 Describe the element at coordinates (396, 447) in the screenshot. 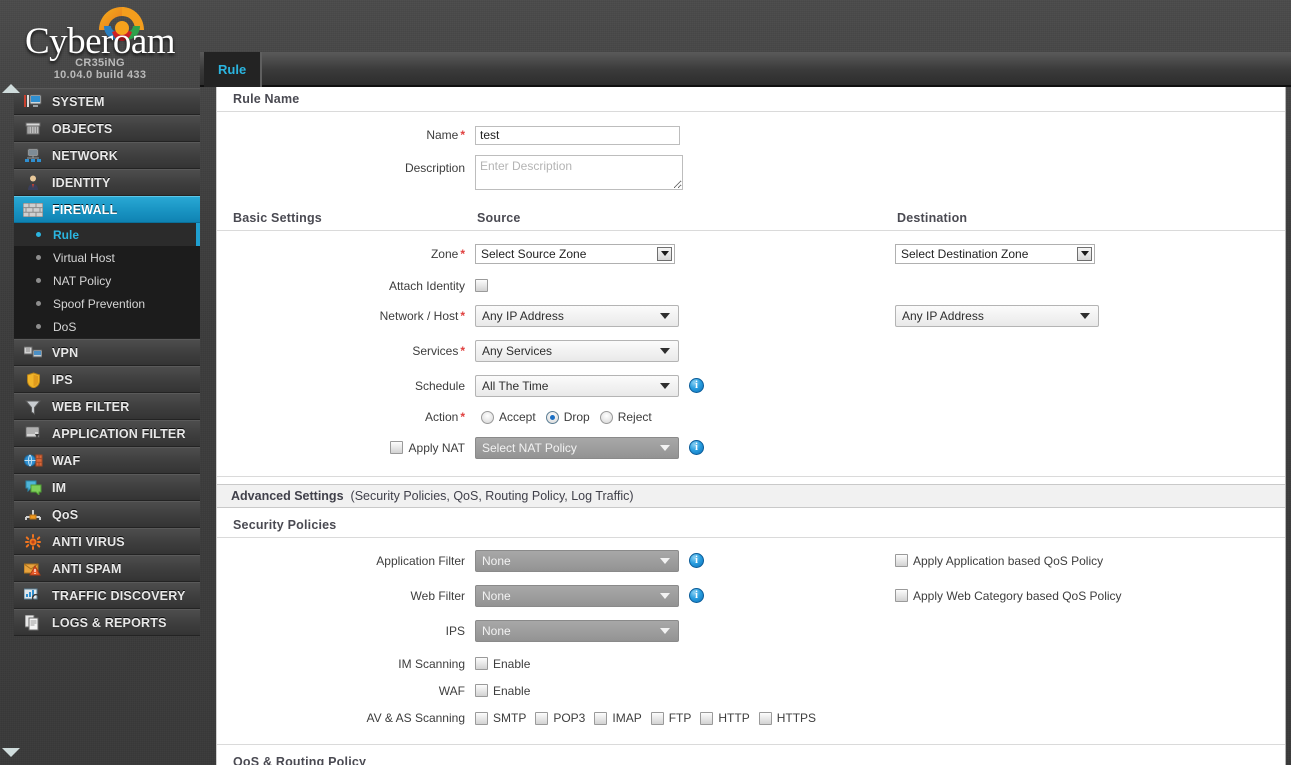

I see `apply-nat-checkbox` at that location.